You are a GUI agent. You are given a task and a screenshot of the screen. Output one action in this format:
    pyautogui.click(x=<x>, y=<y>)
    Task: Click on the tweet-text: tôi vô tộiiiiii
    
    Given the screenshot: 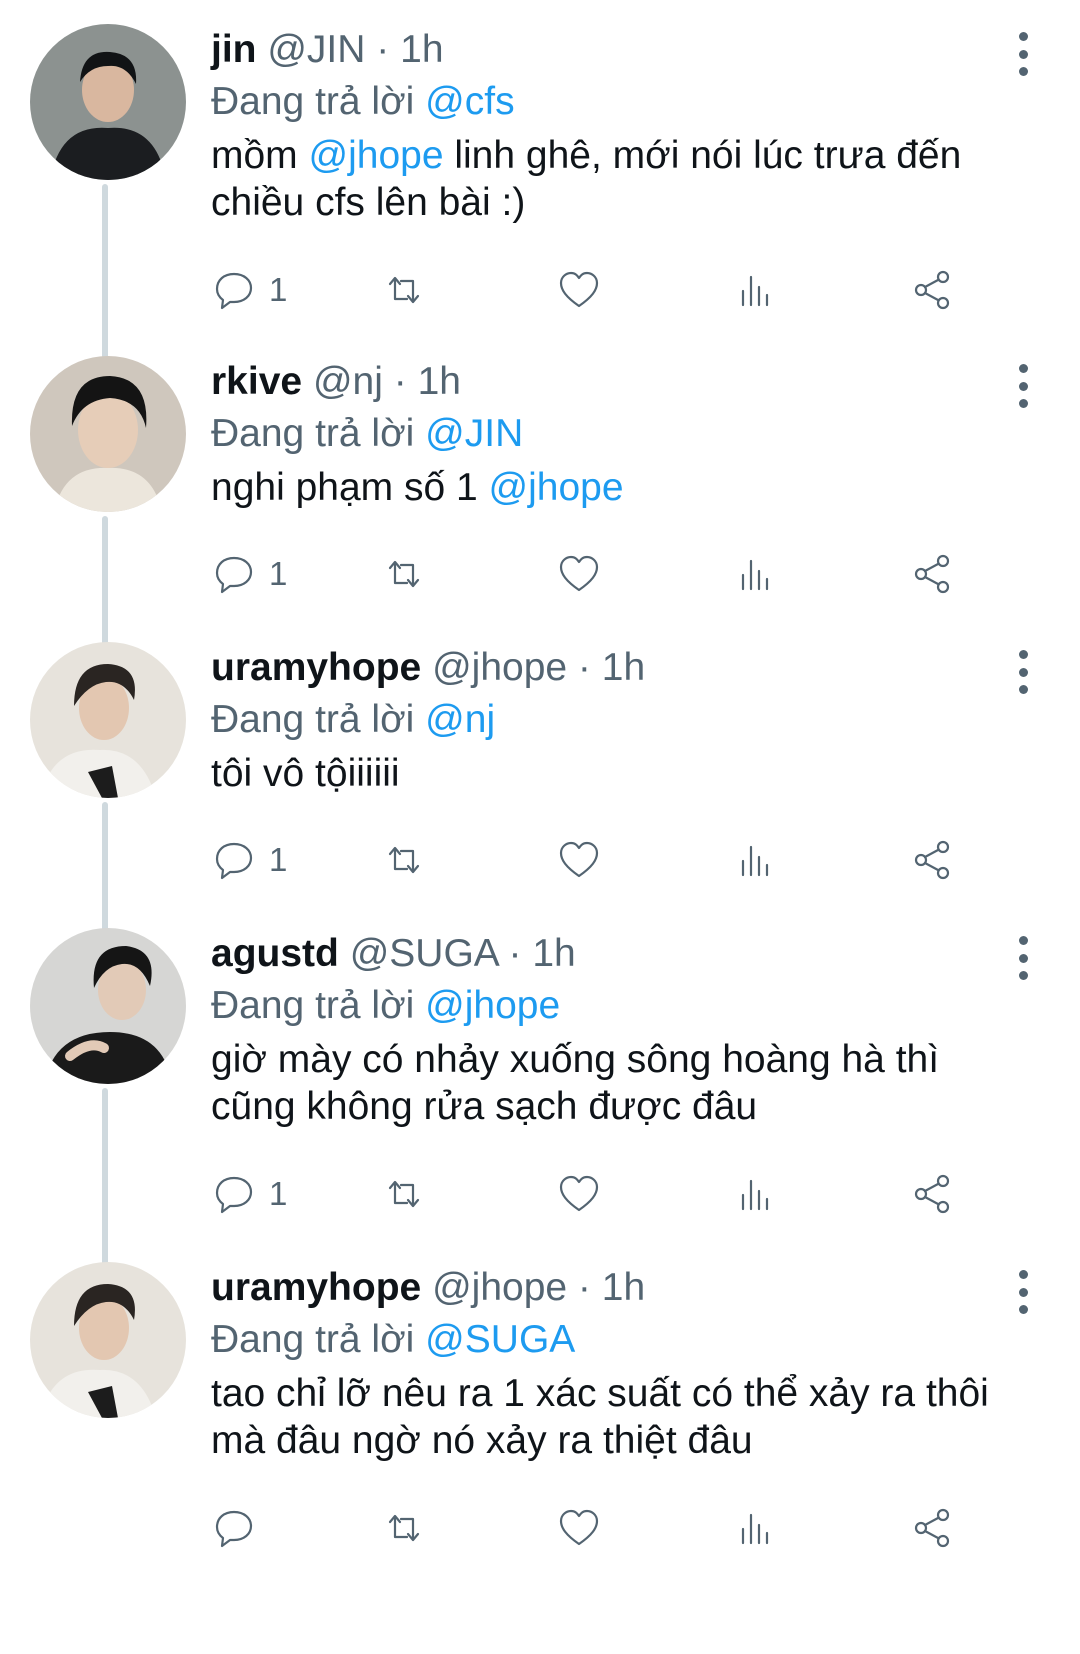 What is the action you would take?
    pyautogui.click(x=630, y=773)
    